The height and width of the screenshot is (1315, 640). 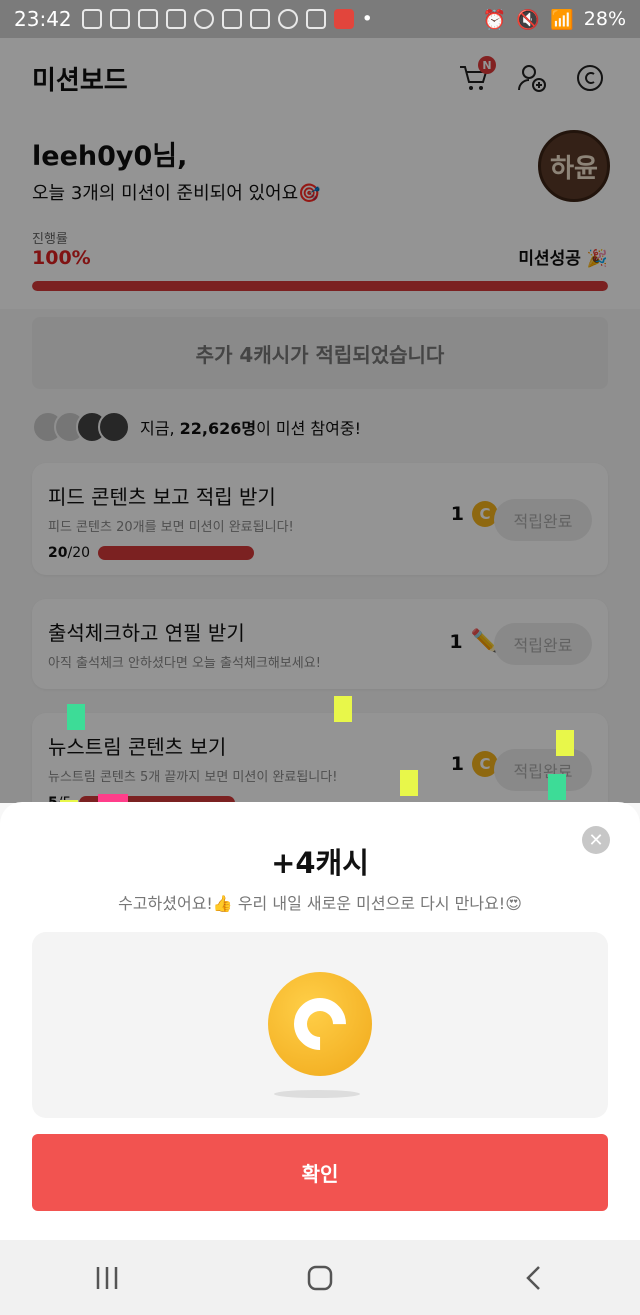 I want to click on back-icon, so click(x=533, y=1277).